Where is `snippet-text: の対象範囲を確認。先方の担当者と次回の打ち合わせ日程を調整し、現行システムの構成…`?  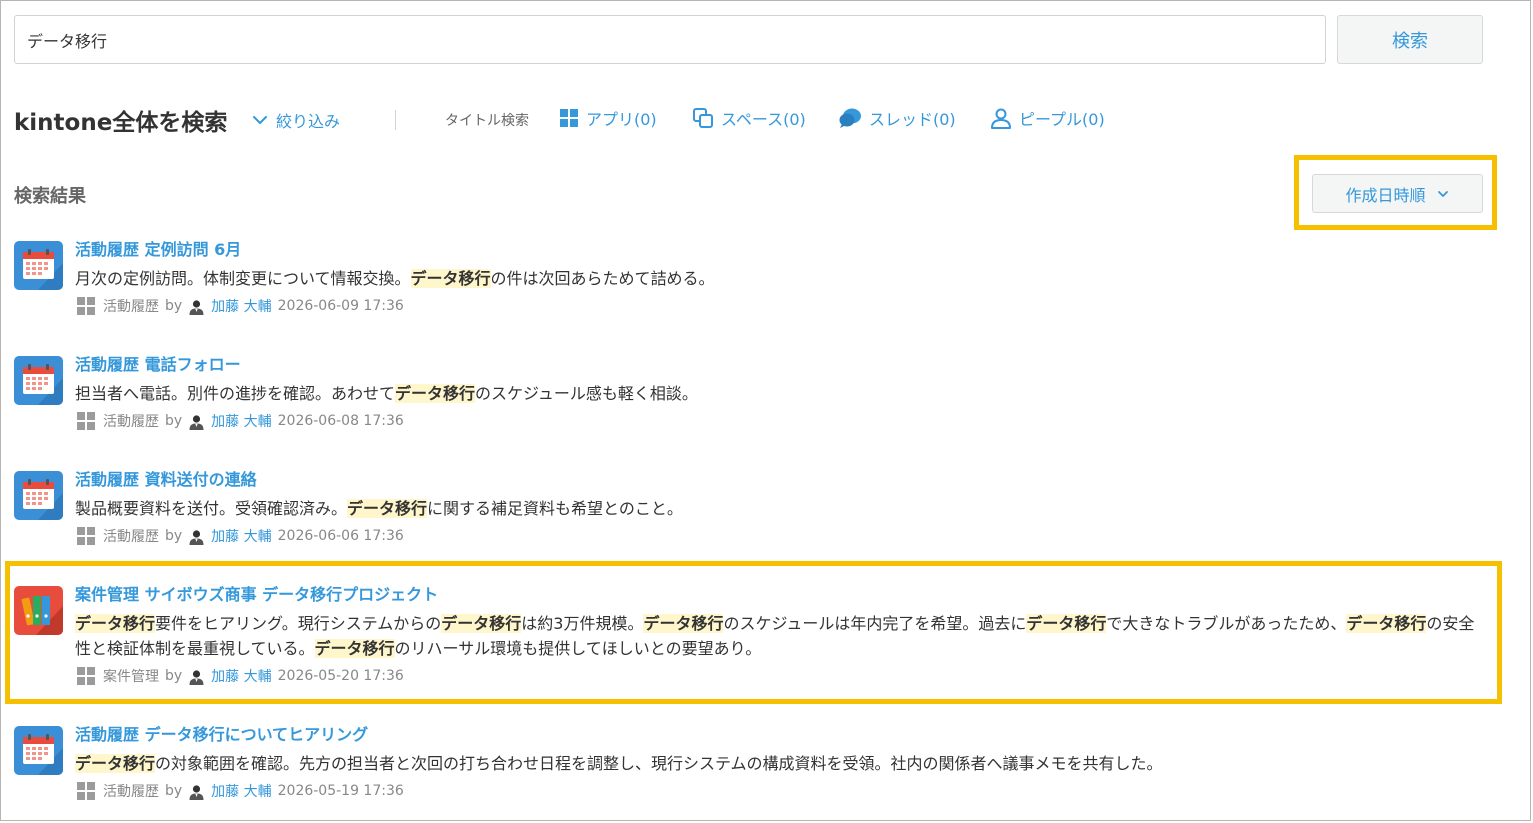
snippet-text: の対象範囲を確認。先方の担当者と次回の打ち合わせ日程を調整し、現行システムの構成… is located at coordinates (659, 763).